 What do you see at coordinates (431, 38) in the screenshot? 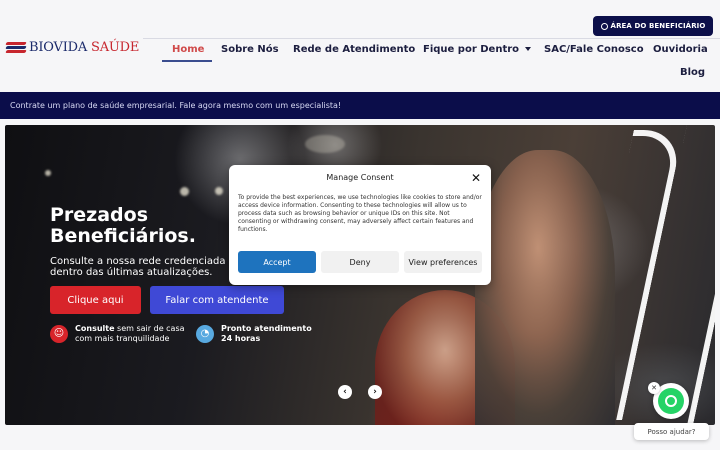
I see `nav-divider` at bounding box center [431, 38].